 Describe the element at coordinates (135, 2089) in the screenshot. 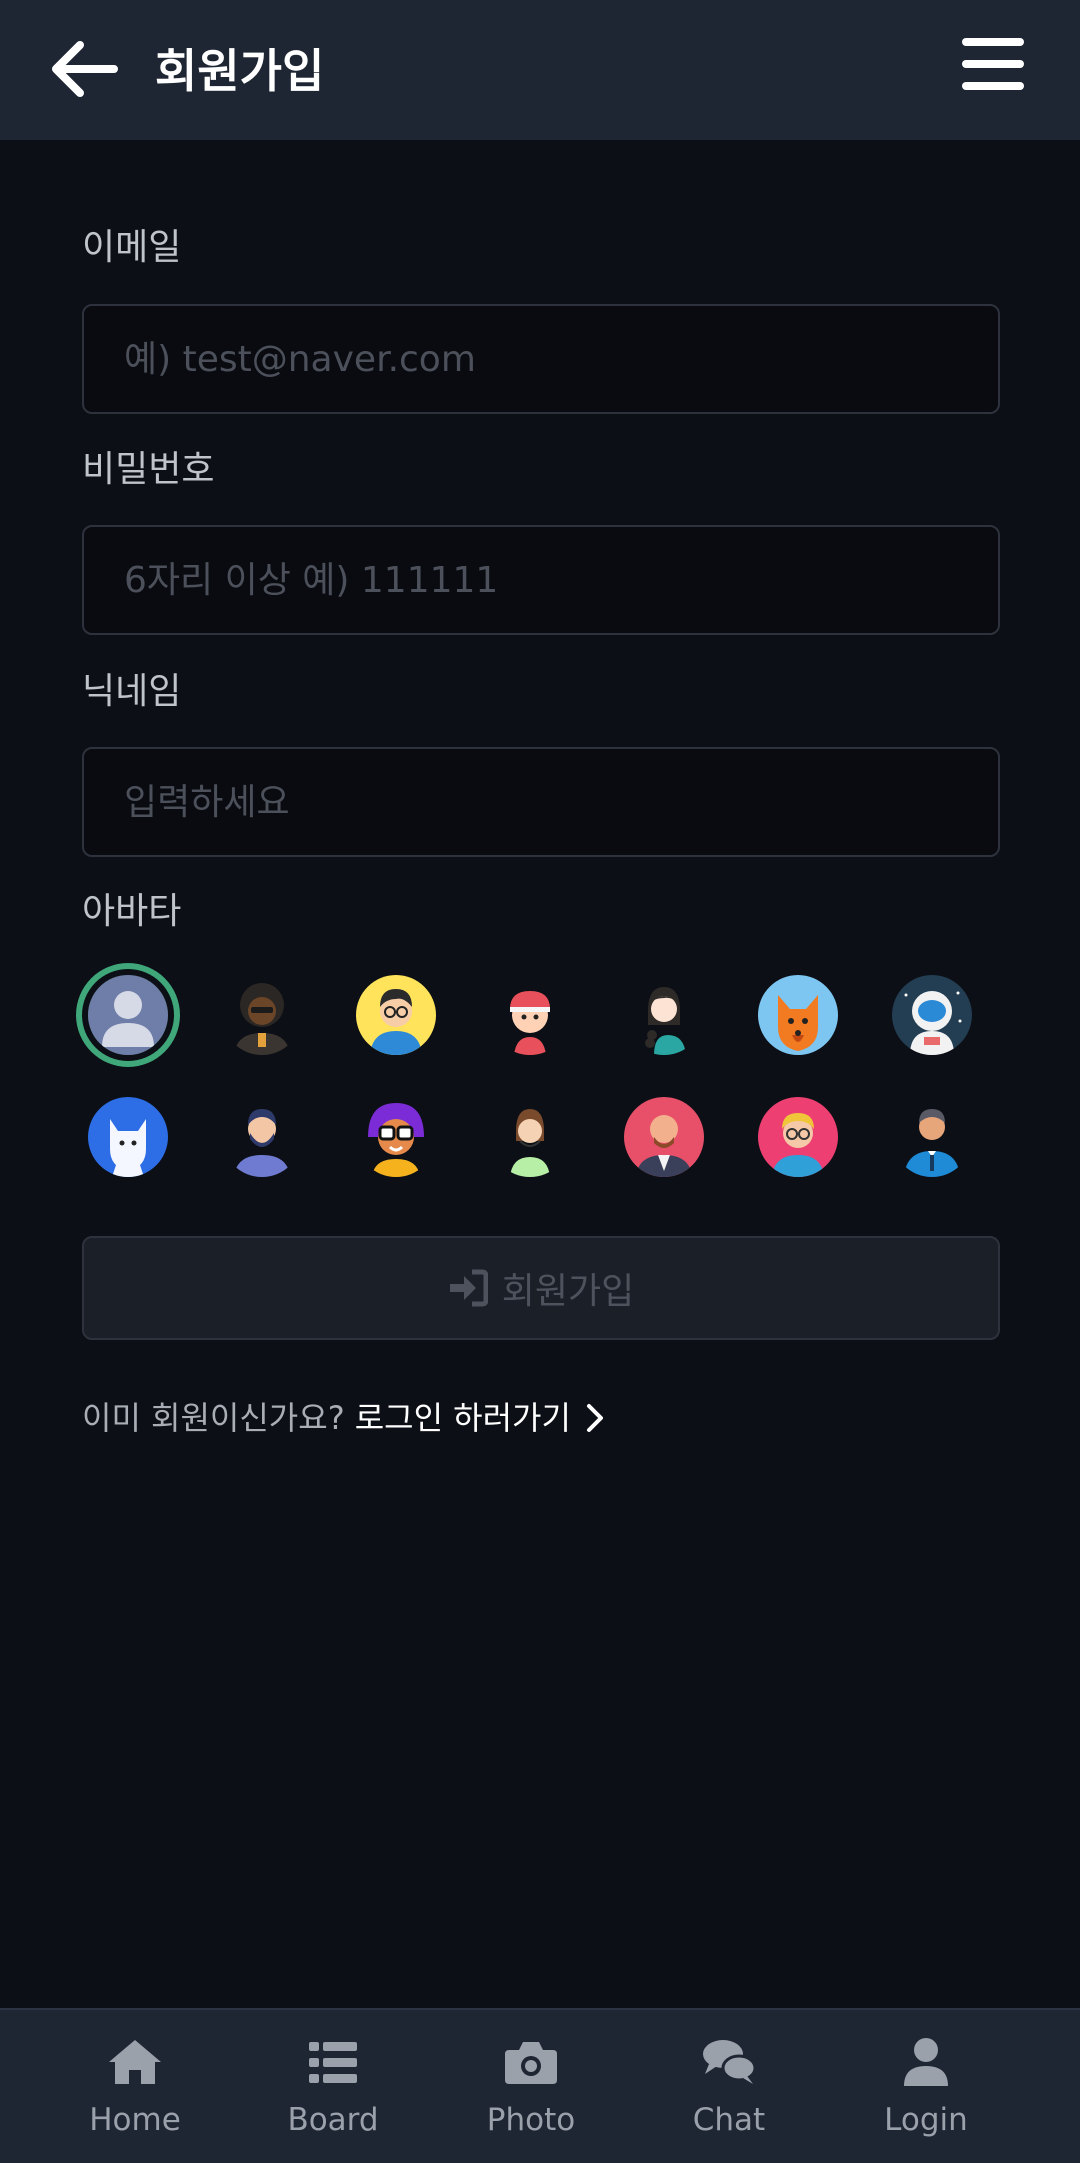

I see `nav-item-home: Home` at that location.